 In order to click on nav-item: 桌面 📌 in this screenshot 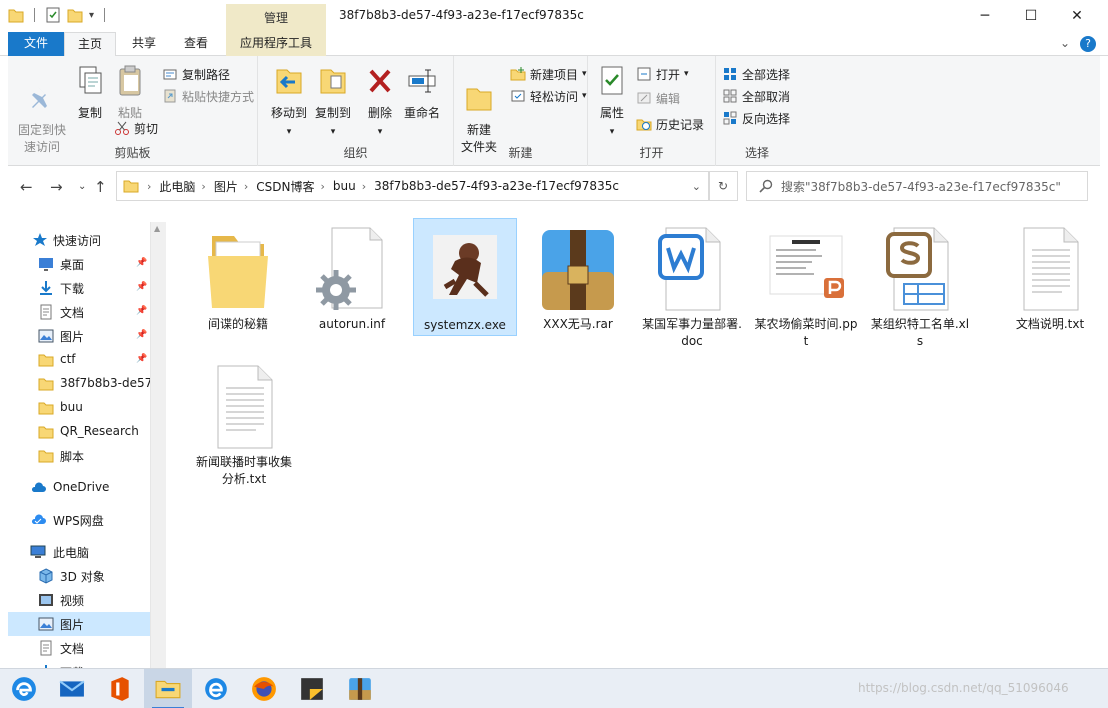, I will do `click(79, 264)`.